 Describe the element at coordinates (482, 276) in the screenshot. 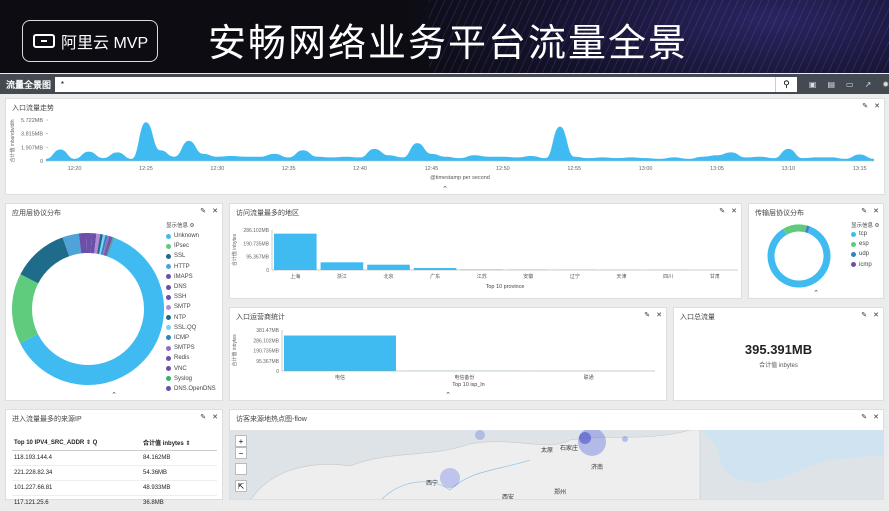

I see `x-tick-label: 江苏` at that location.